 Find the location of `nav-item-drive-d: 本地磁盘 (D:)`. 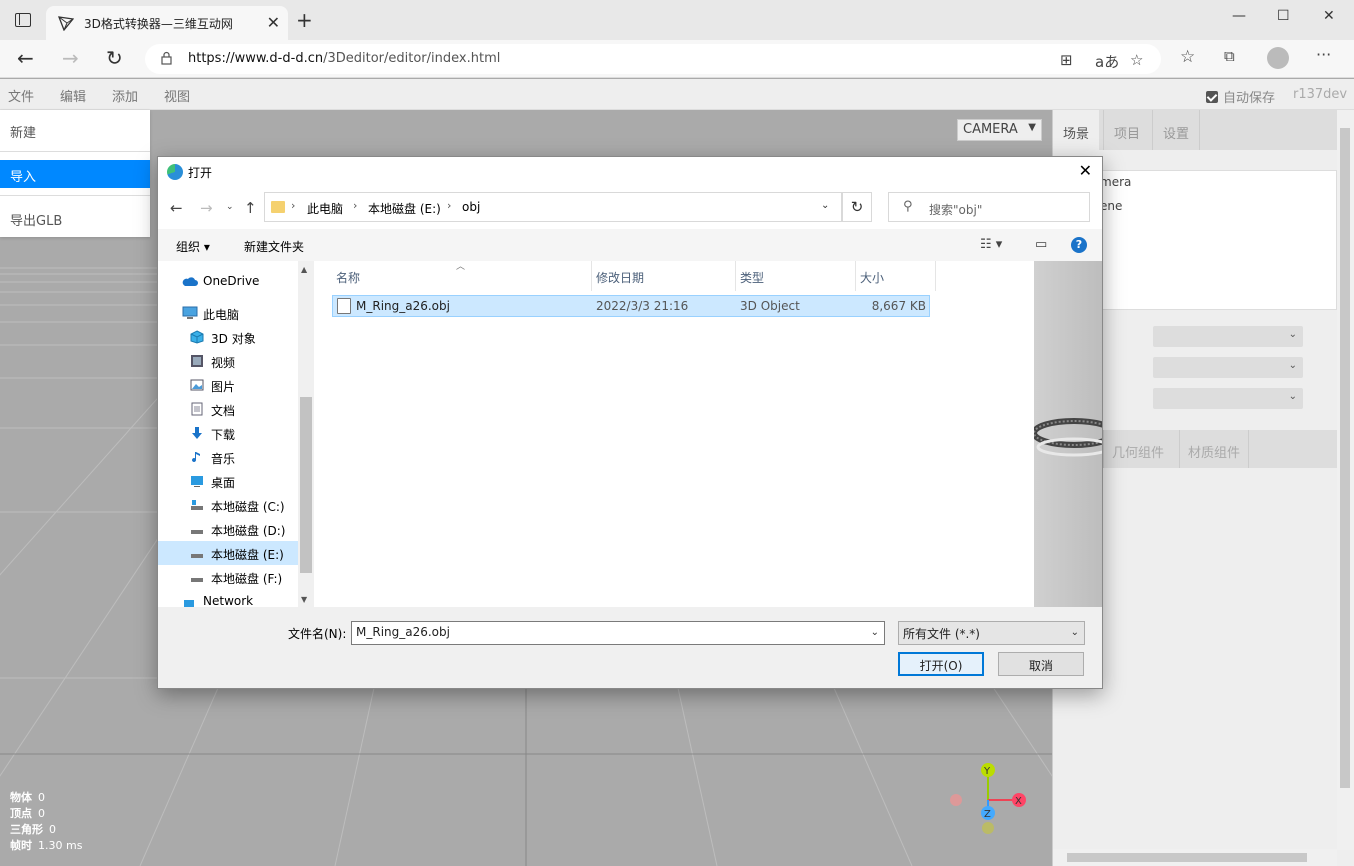

nav-item-drive-d: 本地磁盘 (D:) is located at coordinates (228, 529).